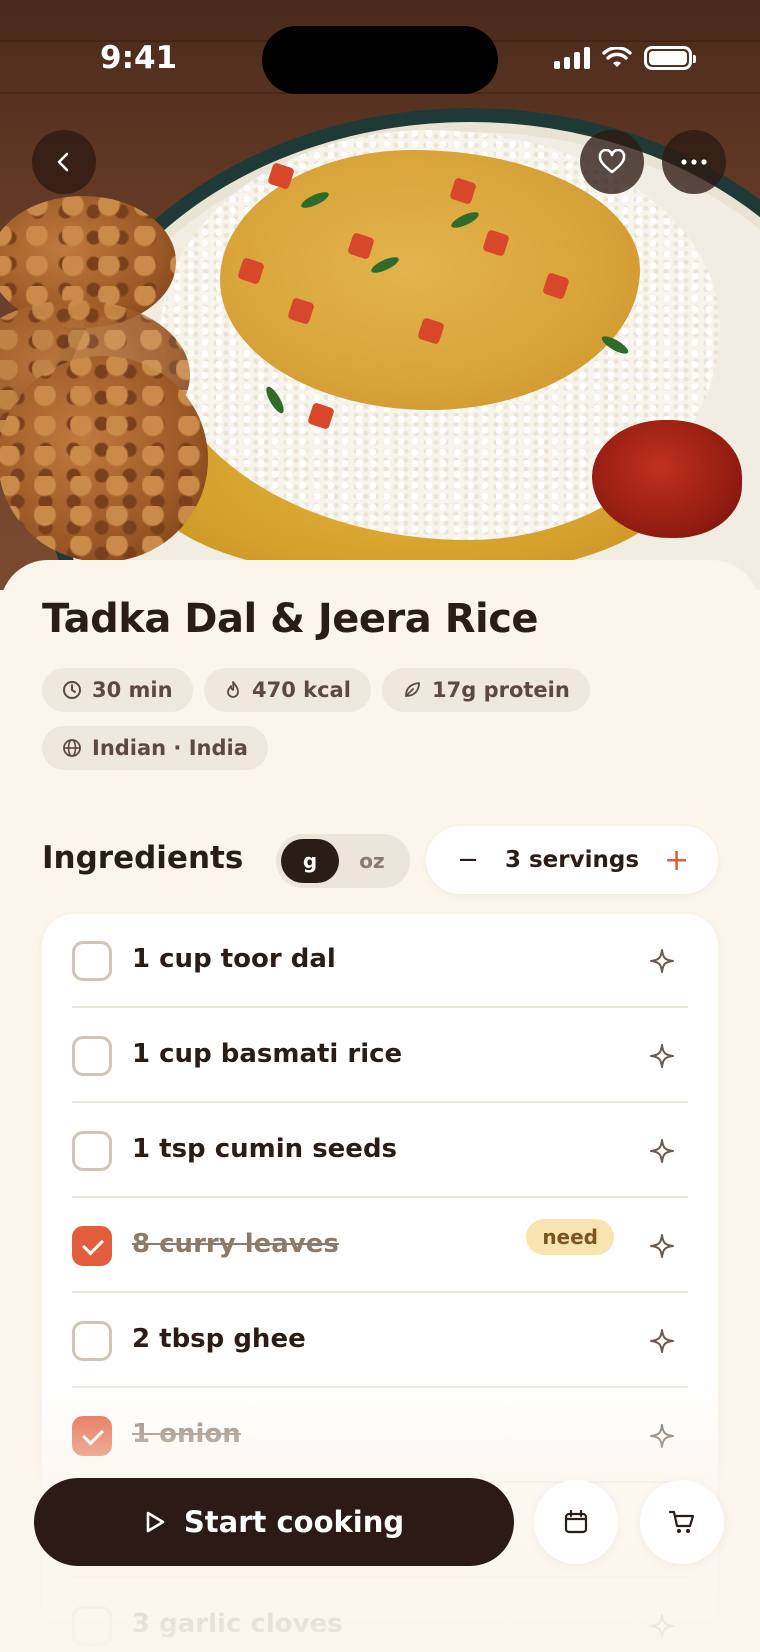  What do you see at coordinates (155, 1522) in the screenshot?
I see `play-icon` at bounding box center [155, 1522].